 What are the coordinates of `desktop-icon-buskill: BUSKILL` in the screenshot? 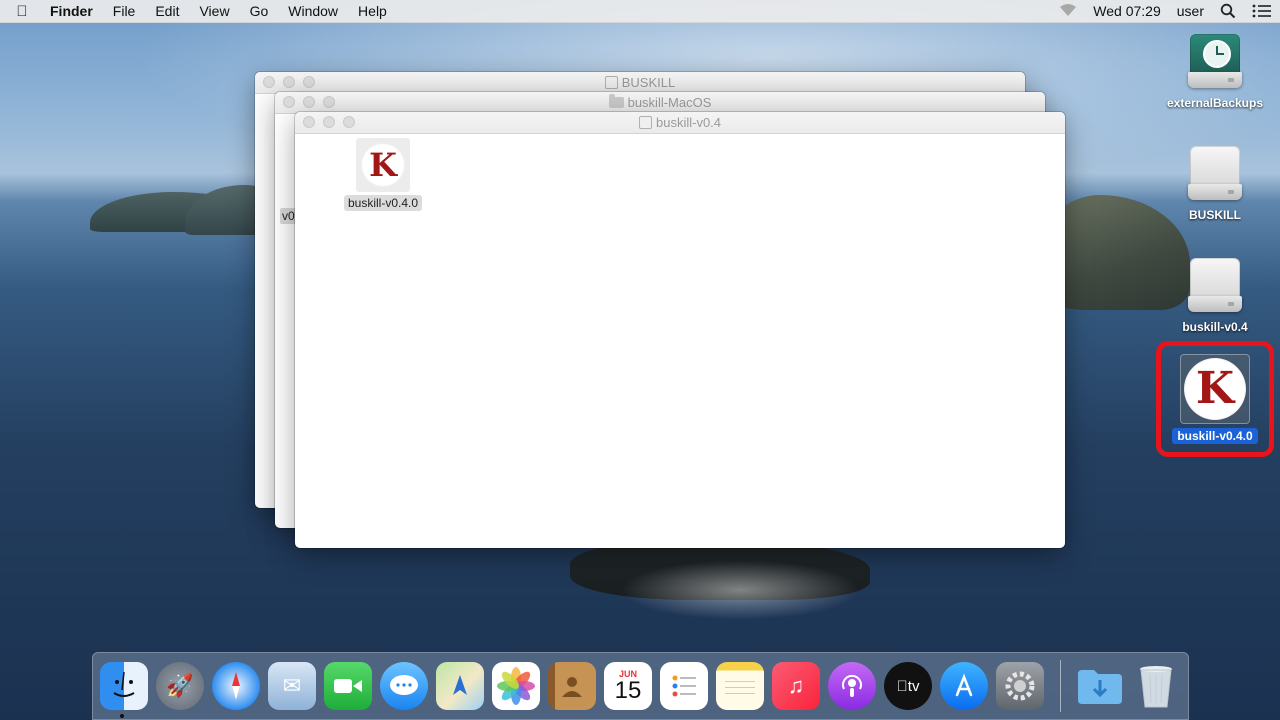 It's located at (1215, 185).